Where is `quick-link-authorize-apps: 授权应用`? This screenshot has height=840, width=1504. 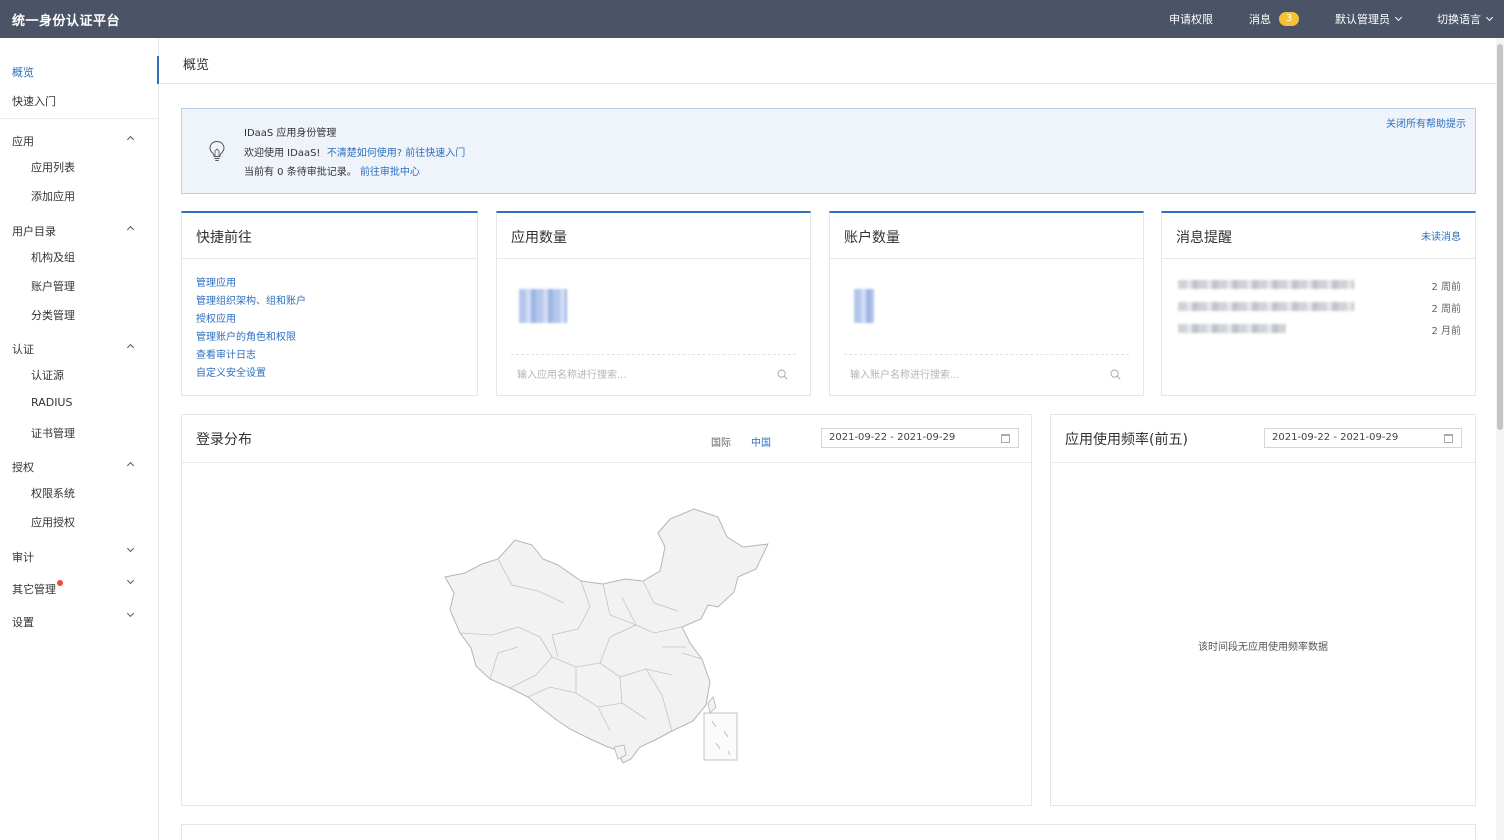
quick-link-authorize-apps: 授权应用 is located at coordinates (251, 320).